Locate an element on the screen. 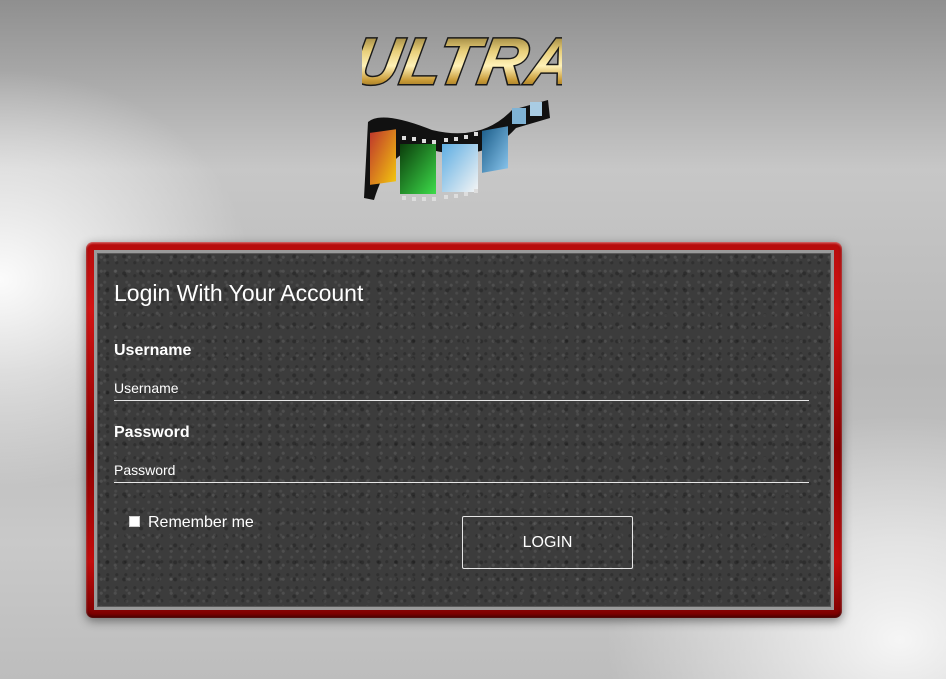  remember-me-checkbox is located at coordinates (134, 521).